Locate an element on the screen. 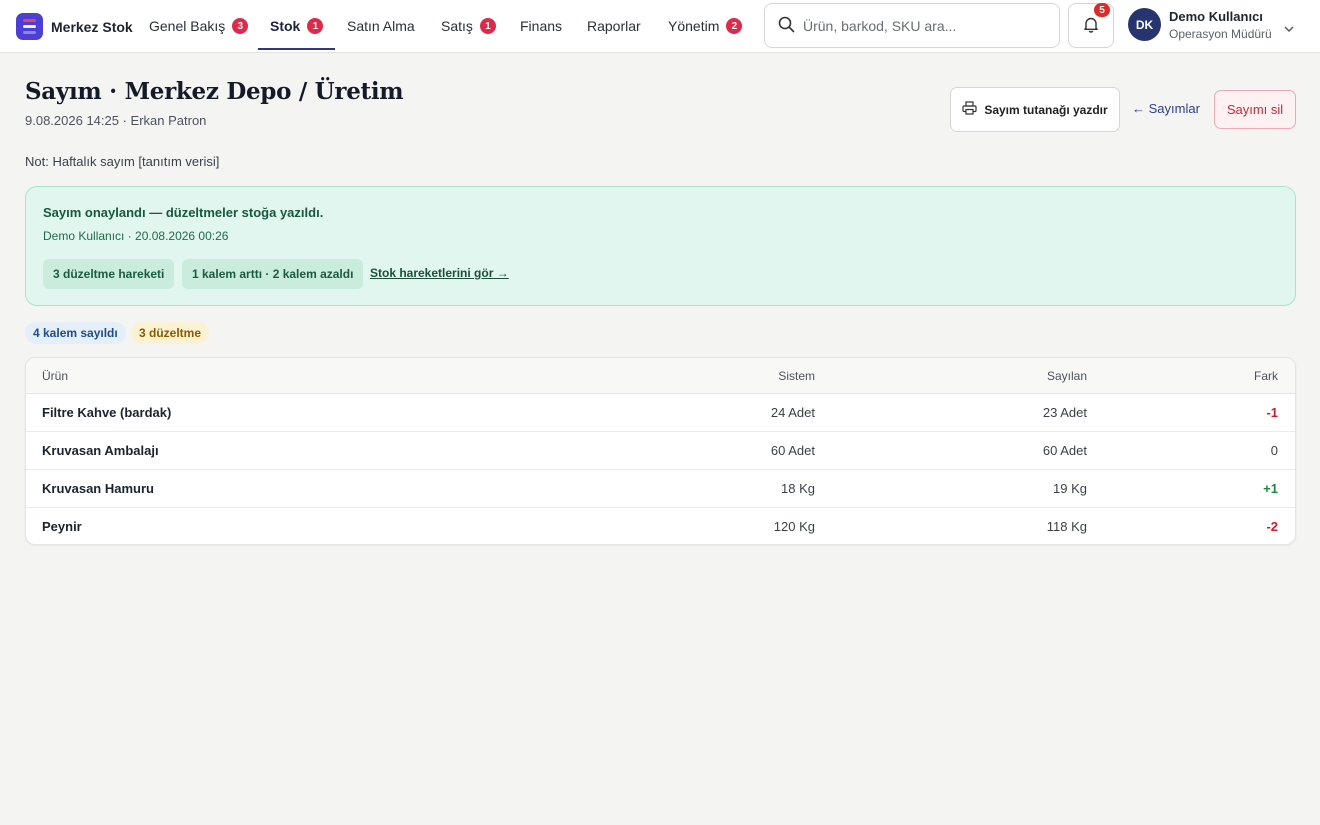 Image resolution: width=1320 pixels, height=825 pixels. system-quantity: 24 Adet is located at coordinates (792, 412).